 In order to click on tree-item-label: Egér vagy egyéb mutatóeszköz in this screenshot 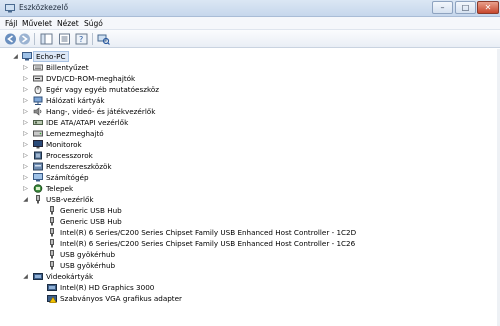, I will do `click(103, 89)`.